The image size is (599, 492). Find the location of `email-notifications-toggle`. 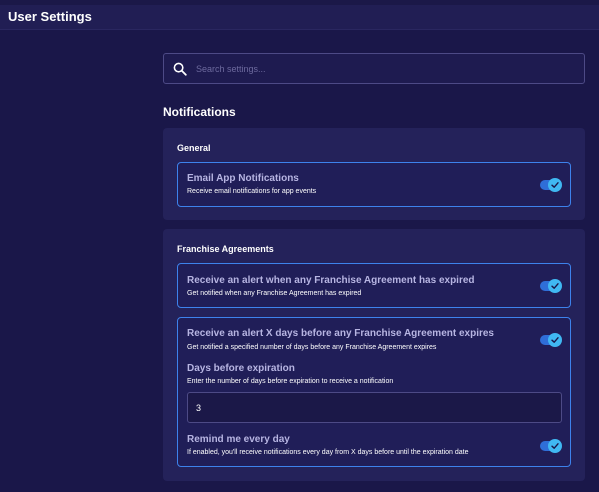

email-notifications-toggle is located at coordinates (551, 185).